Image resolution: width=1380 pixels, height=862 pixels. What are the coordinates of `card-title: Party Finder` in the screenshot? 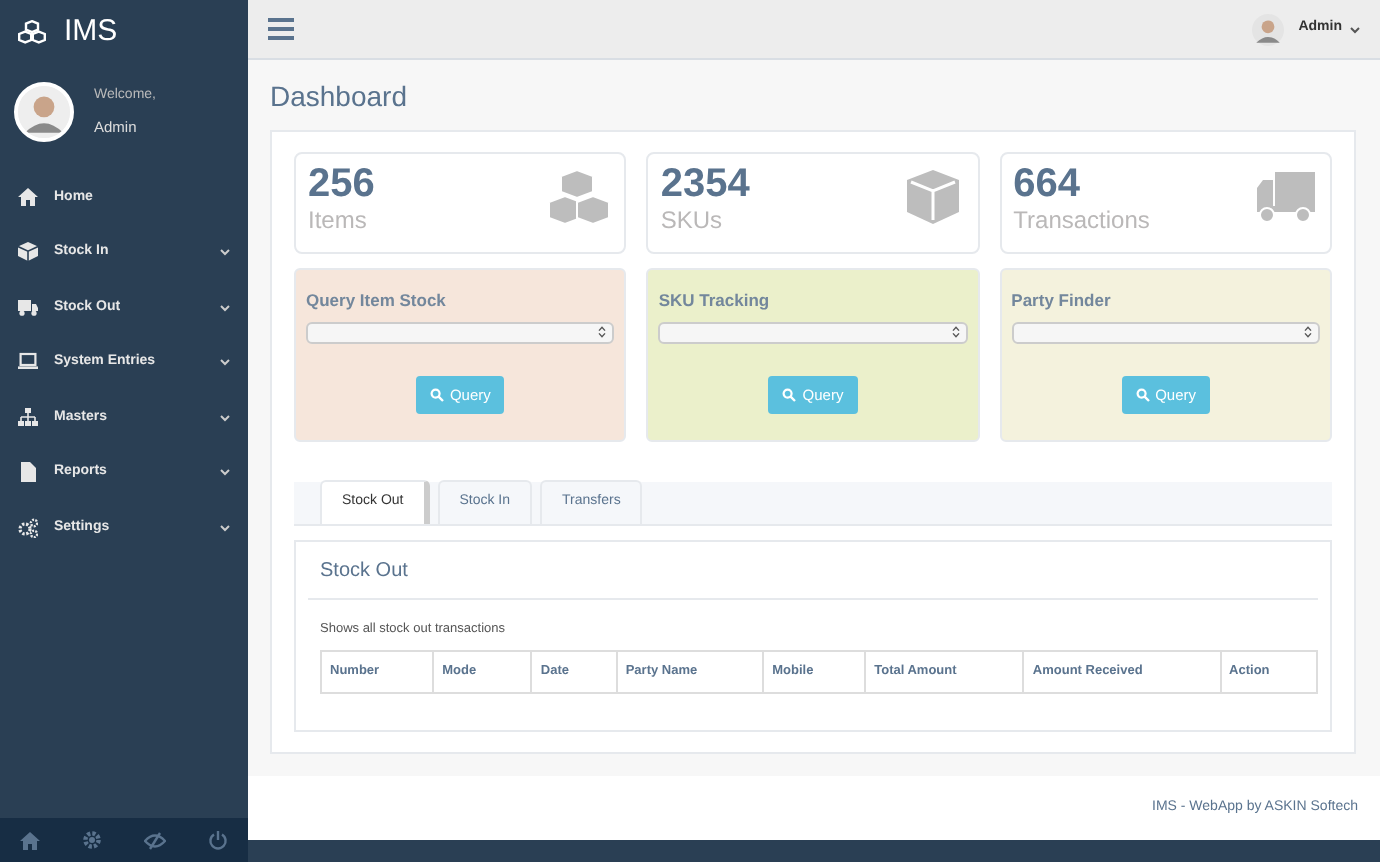 It's located at (1062, 301).